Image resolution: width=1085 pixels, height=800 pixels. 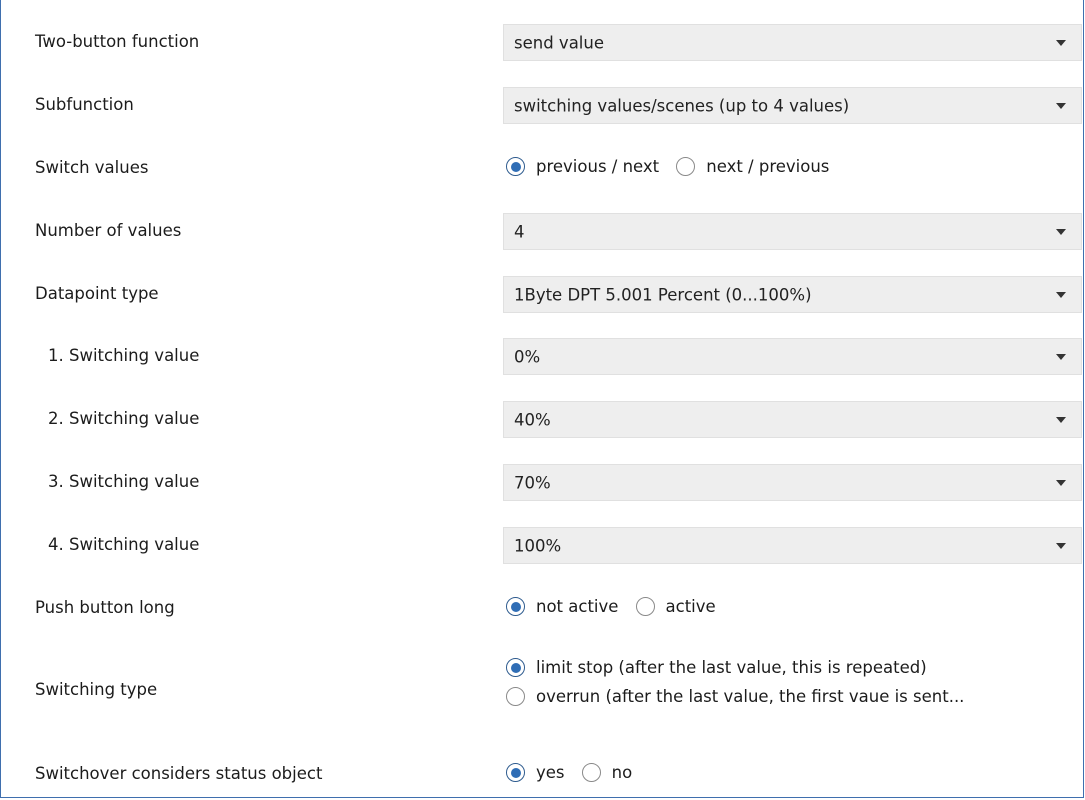 I want to click on switch-values-option-label: next / previous, so click(x=768, y=166).